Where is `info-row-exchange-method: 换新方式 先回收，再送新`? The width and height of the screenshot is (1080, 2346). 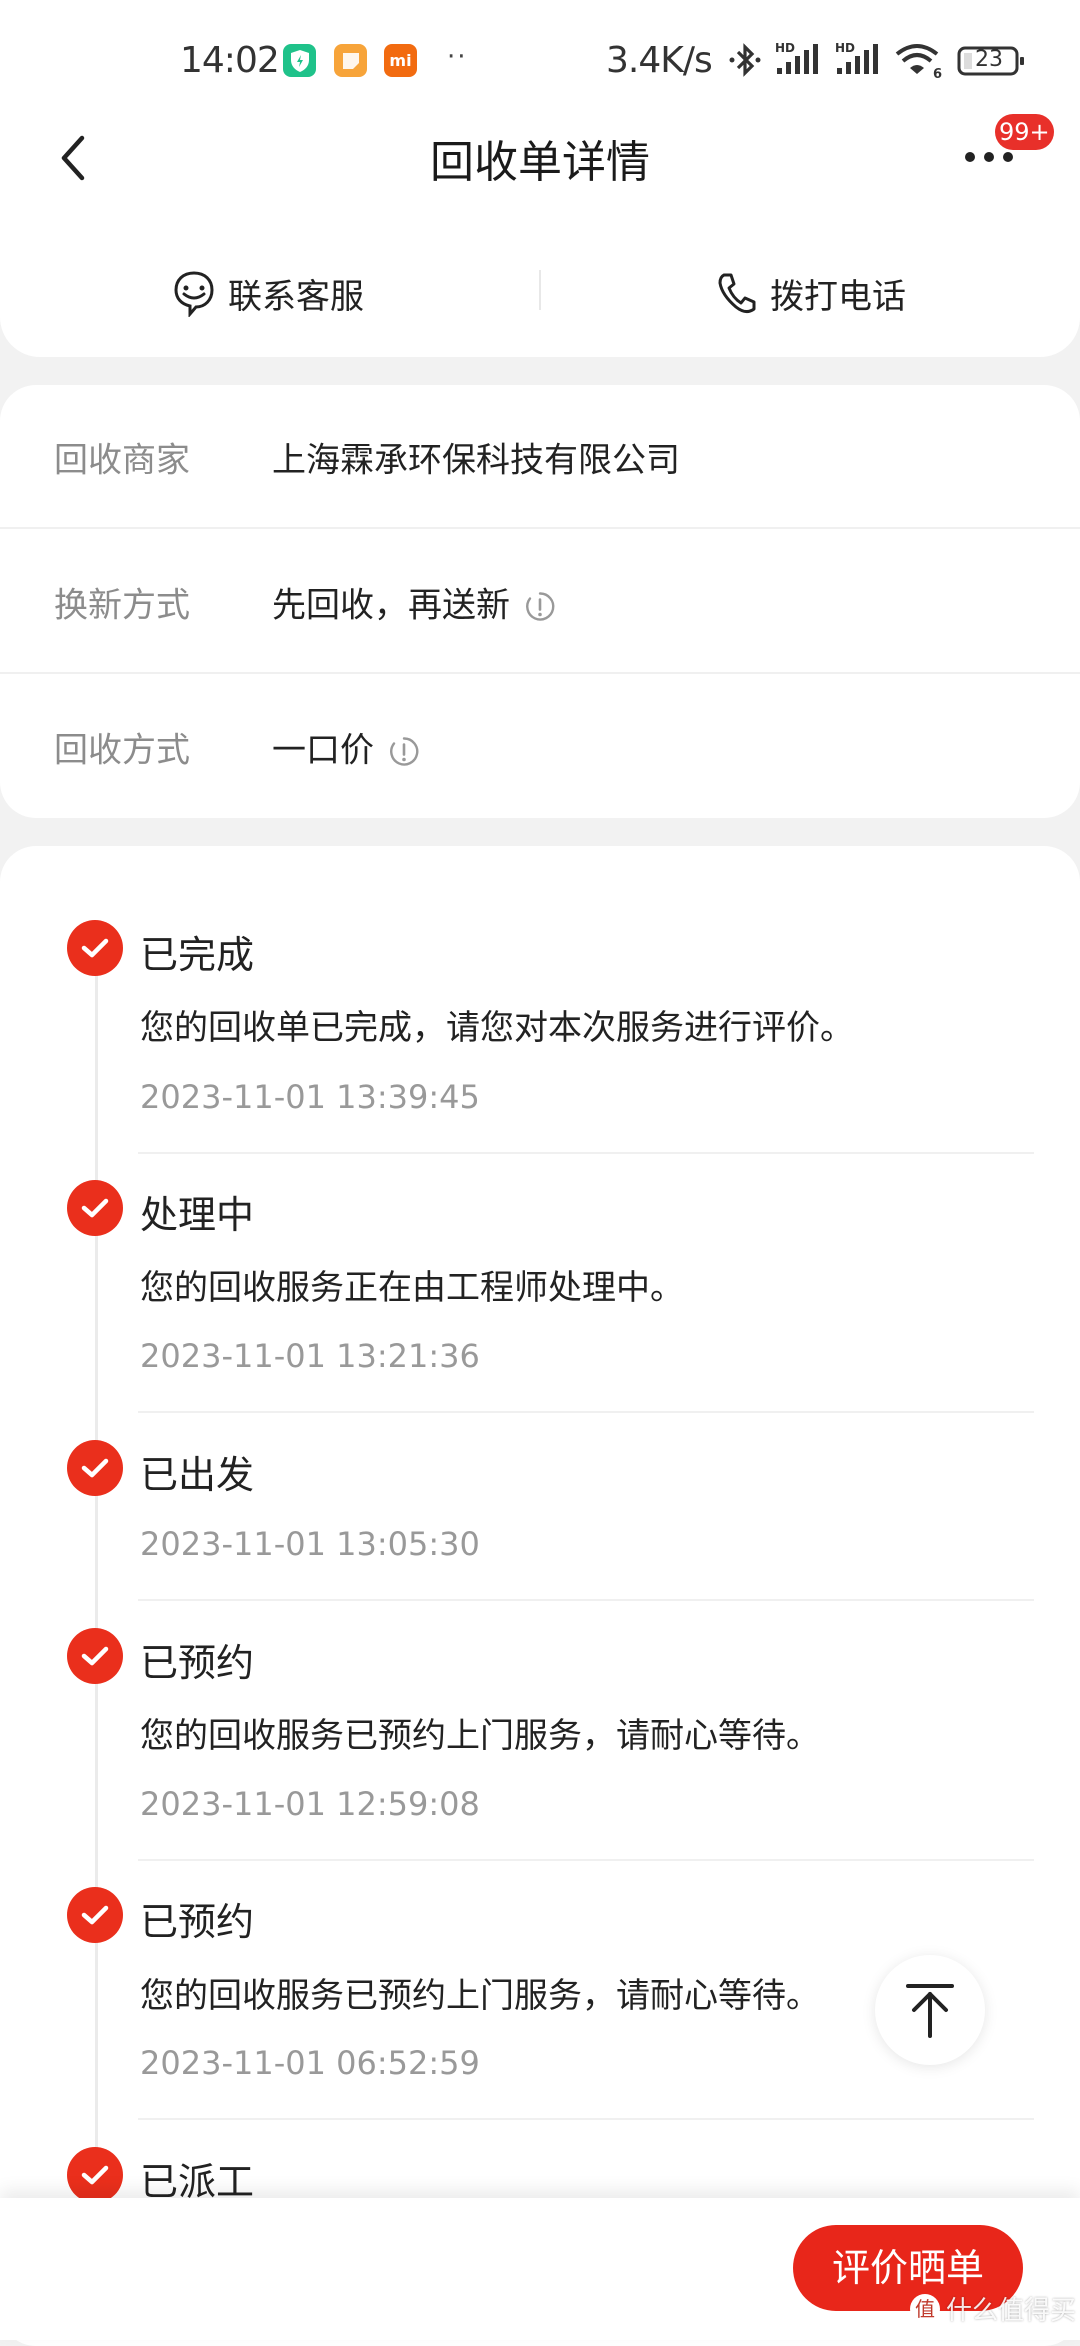 info-row-exchange-method: 换新方式 先回收，再送新 is located at coordinates (540, 602).